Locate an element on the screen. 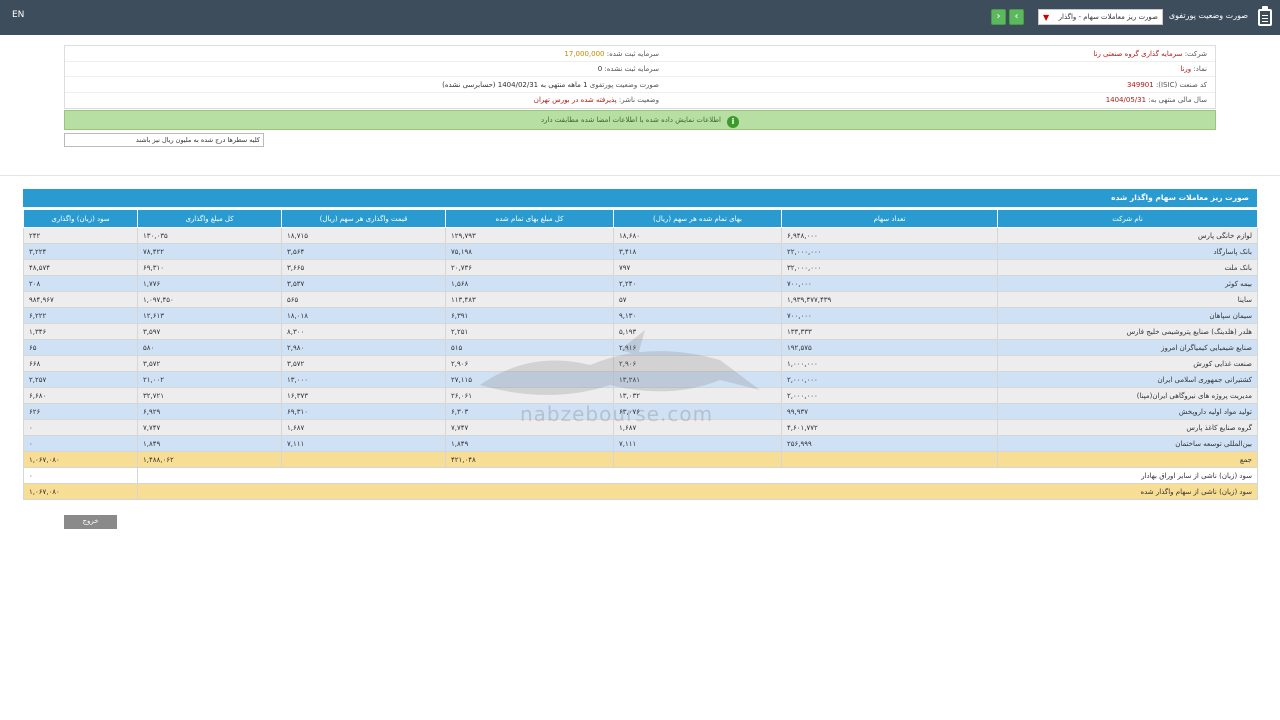 The width and height of the screenshot is (1280, 720). fiscal-year: سال مالی منتهی به: 1404/05/31 is located at coordinates (1156, 100).